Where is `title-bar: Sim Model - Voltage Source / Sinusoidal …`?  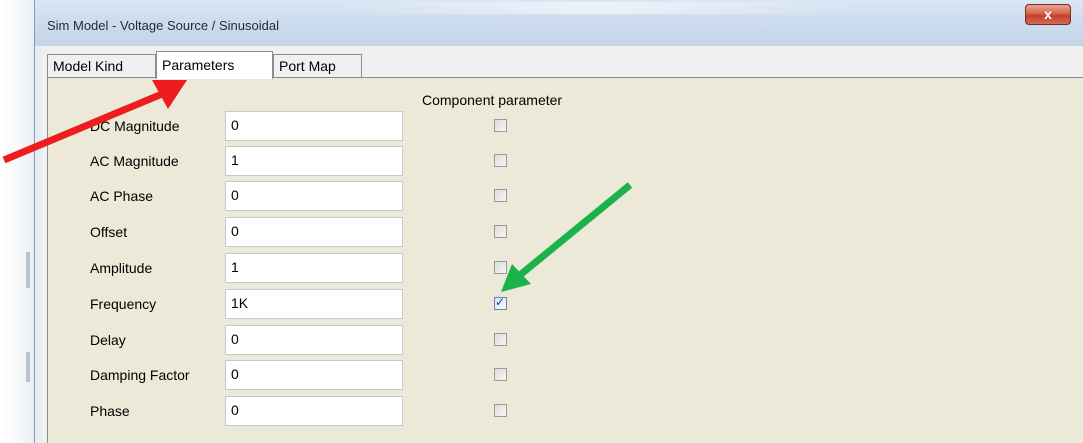
title-bar: Sim Model - Voltage Source / Sinusoidal … is located at coordinates (559, 23).